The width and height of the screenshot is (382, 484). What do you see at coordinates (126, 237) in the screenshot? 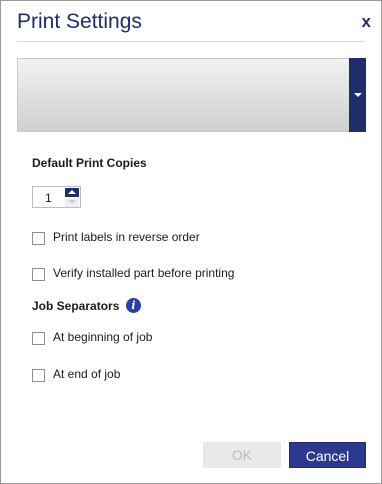
I see `reverse-order-label: Print labels in reverse order` at bounding box center [126, 237].